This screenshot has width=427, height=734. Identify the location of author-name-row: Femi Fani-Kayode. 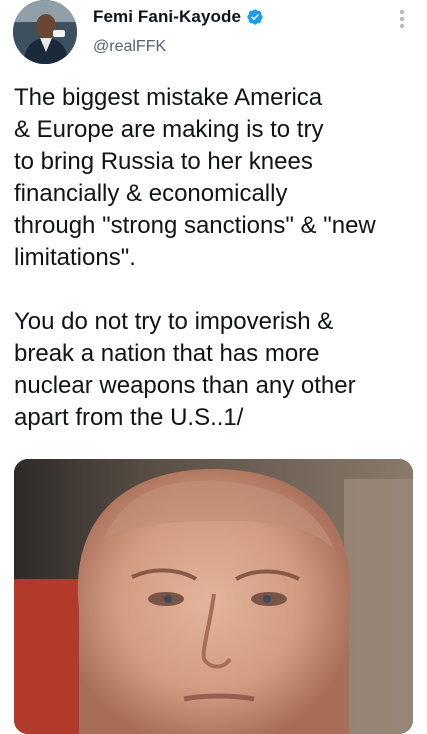
(178, 17).